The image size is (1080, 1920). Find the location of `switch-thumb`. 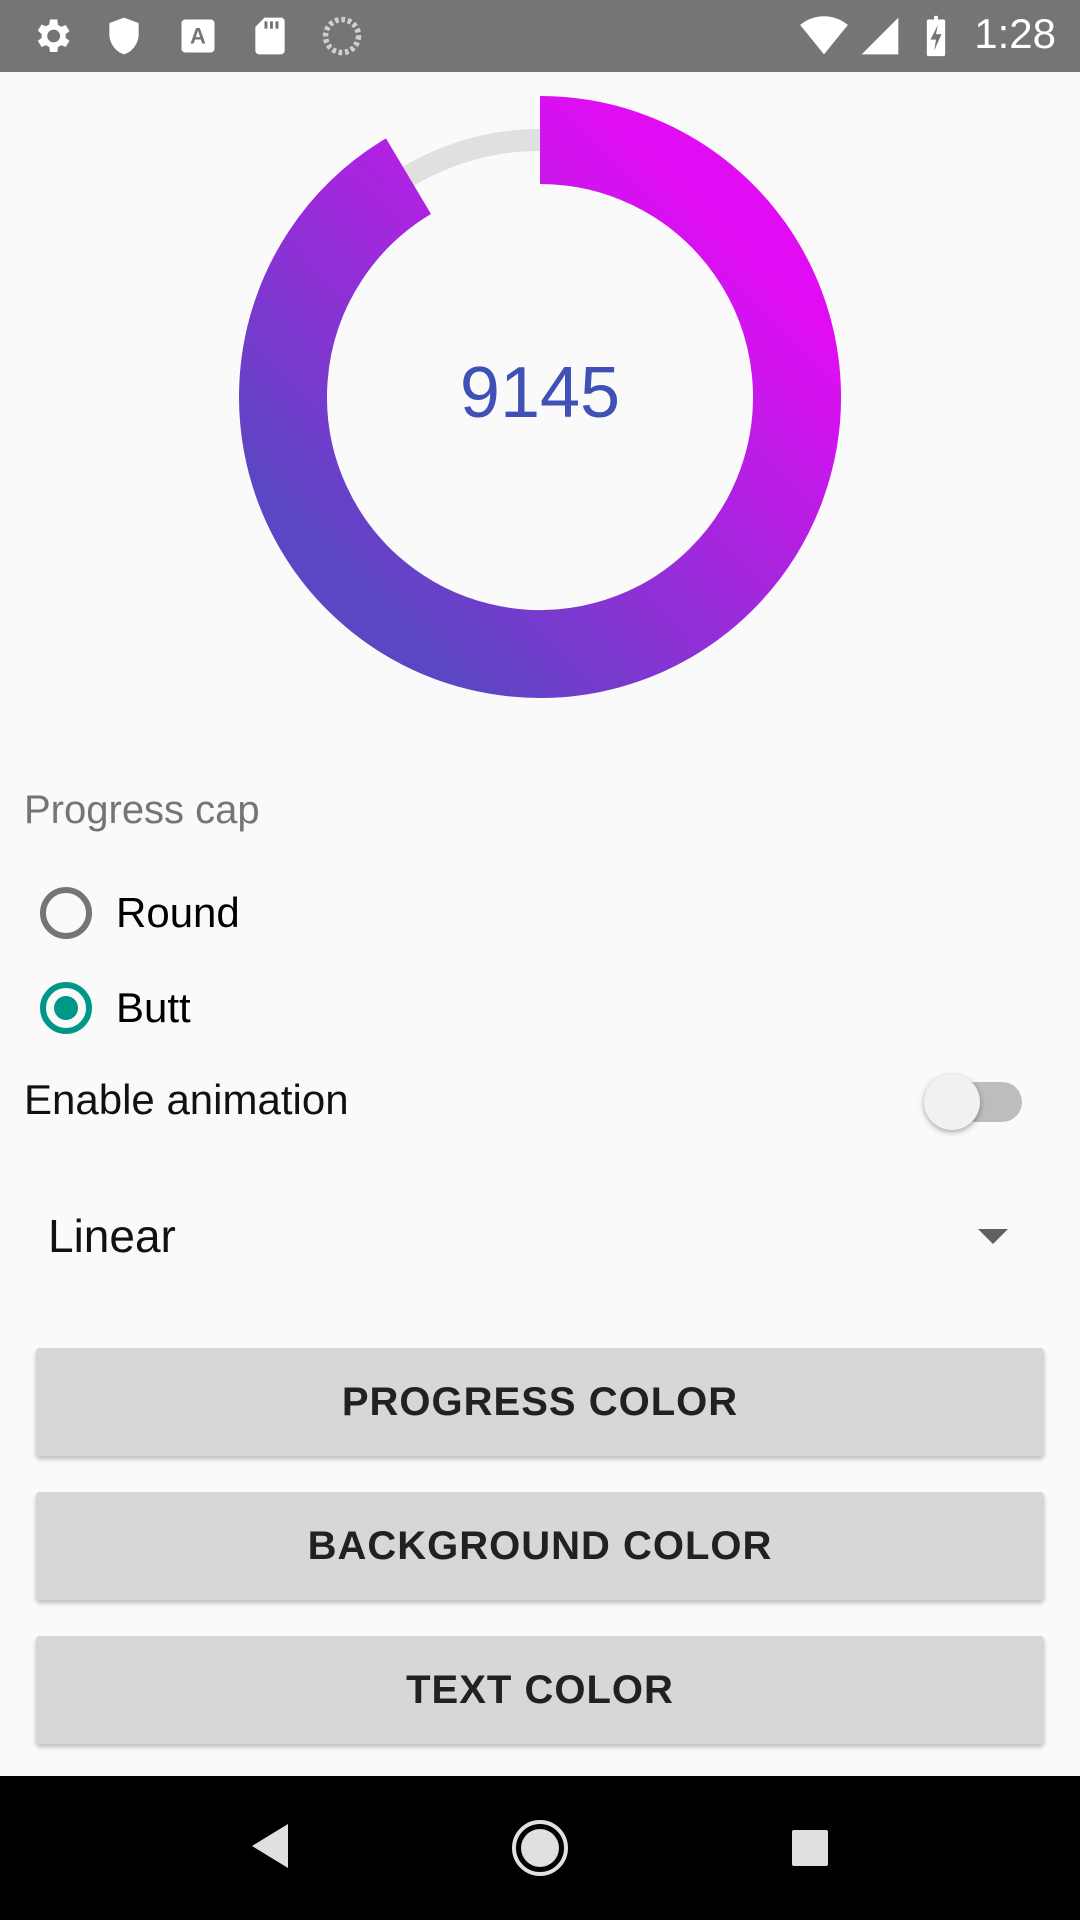

switch-thumb is located at coordinates (952, 1102).